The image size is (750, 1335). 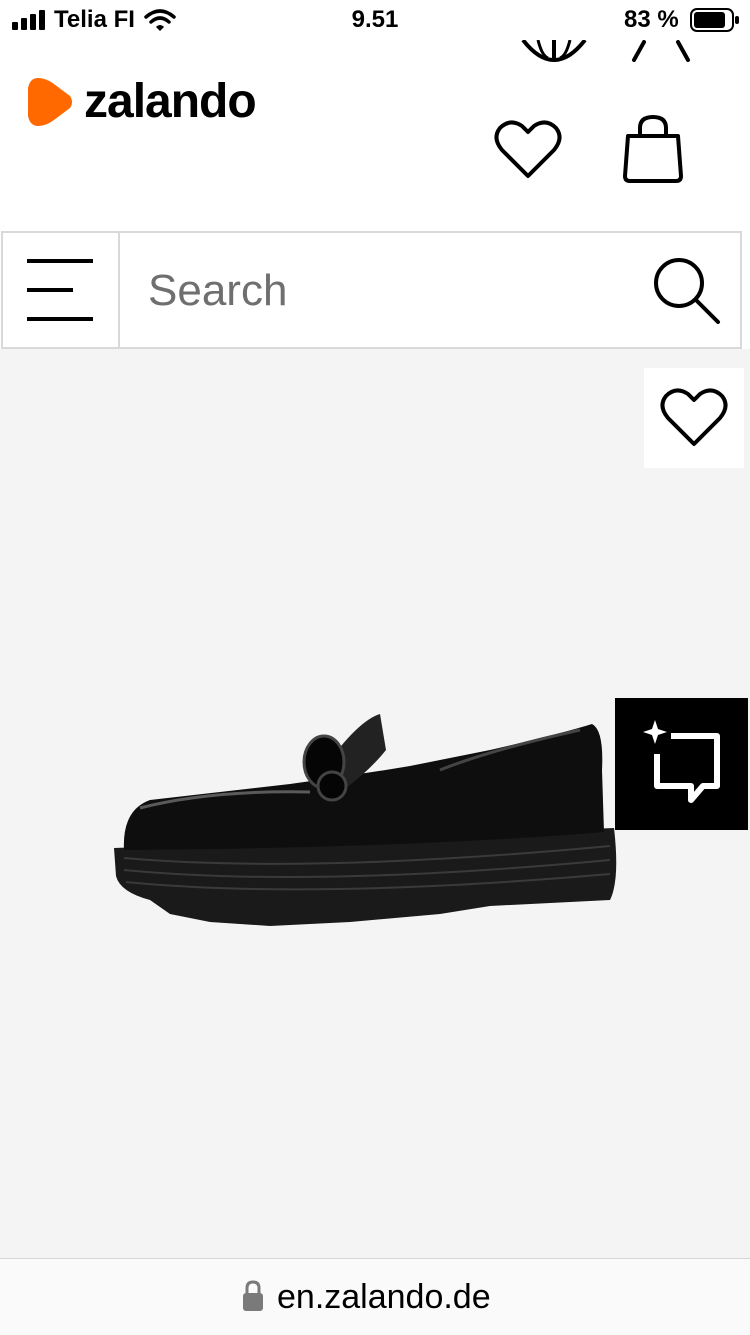 What do you see at coordinates (651, 19) in the screenshot?
I see `battery-percentage: 83 %` at bounding box center [651, 19].